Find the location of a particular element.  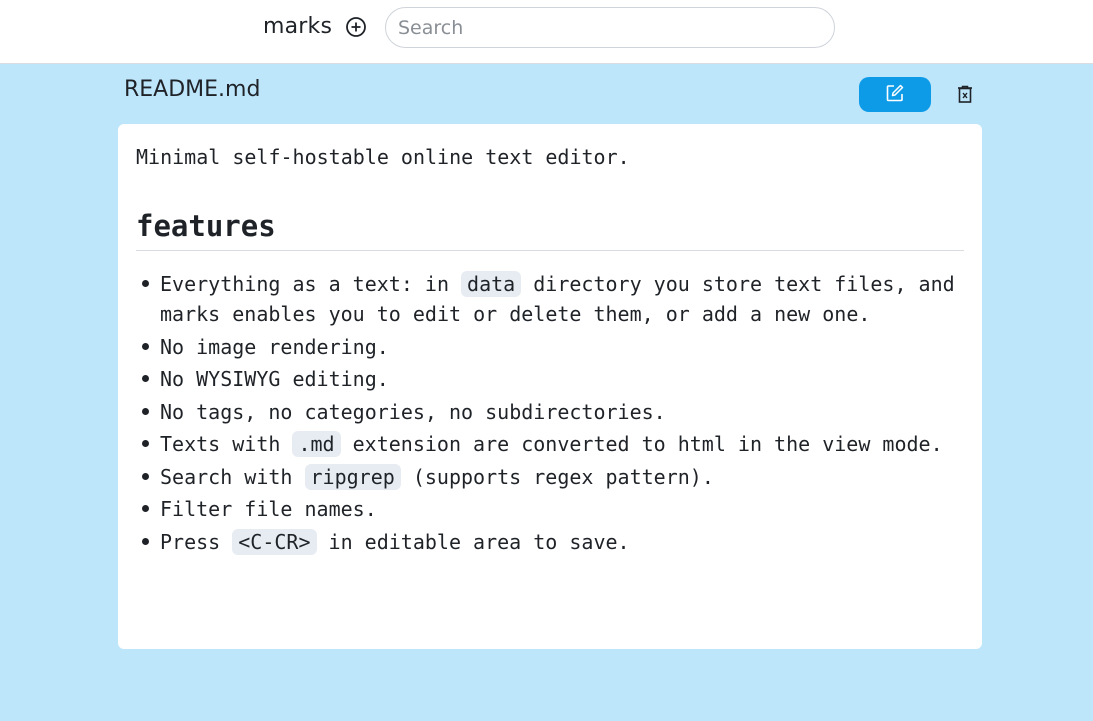

list-item-text: Texts with is located at coordinates (226, 444).